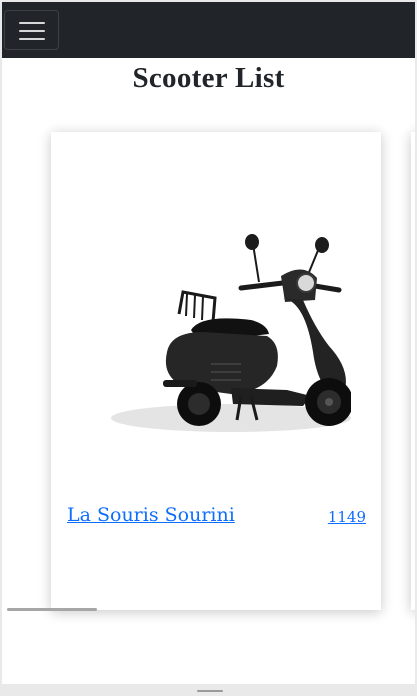  What do you see at coordinates (208, 78) in the screenshot?
I see `page-title: Scooter List` at bounding box center [208, 78].